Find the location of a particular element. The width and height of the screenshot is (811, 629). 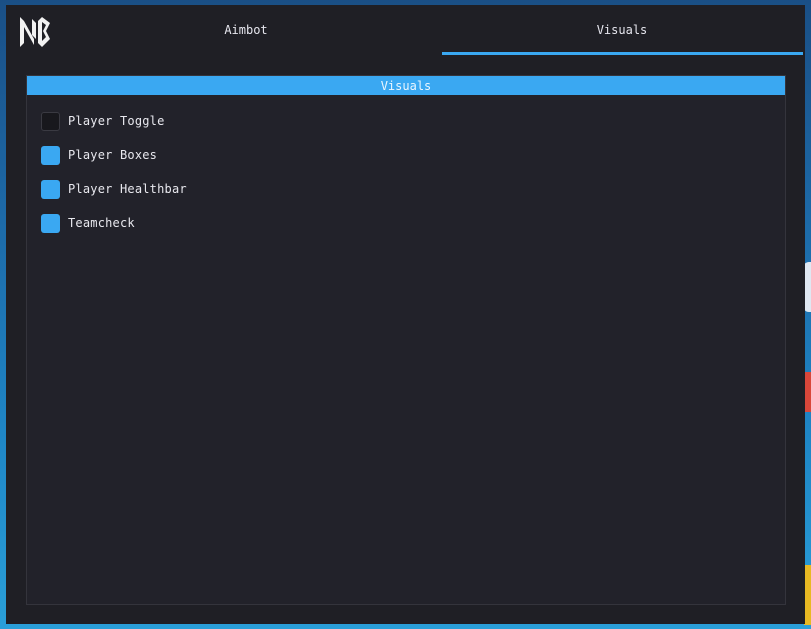

checkbox-unchecked is located at coordinates (50, 121).